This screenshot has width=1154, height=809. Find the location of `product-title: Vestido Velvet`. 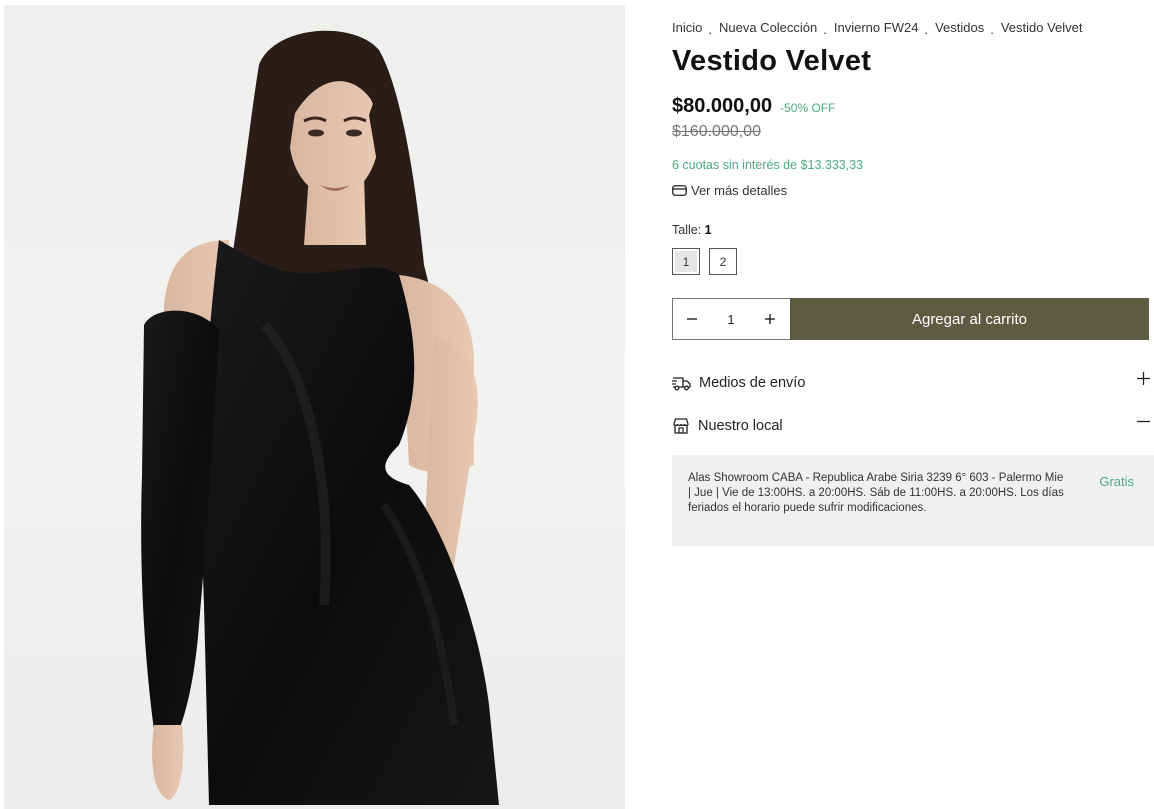

product-title: Vestido Velvet is located at coordinates (772, 61).